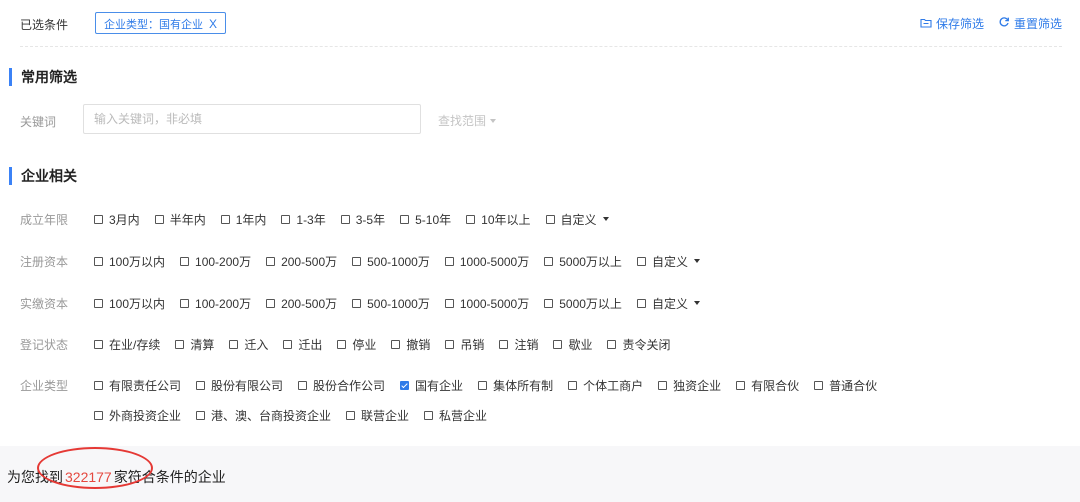 This screenshot has height=502, width=1080. What do you see at coordinates (638, 344) in the screenshot?
I see `filter-option: 责令关闭` at bounding box center [638, 344].